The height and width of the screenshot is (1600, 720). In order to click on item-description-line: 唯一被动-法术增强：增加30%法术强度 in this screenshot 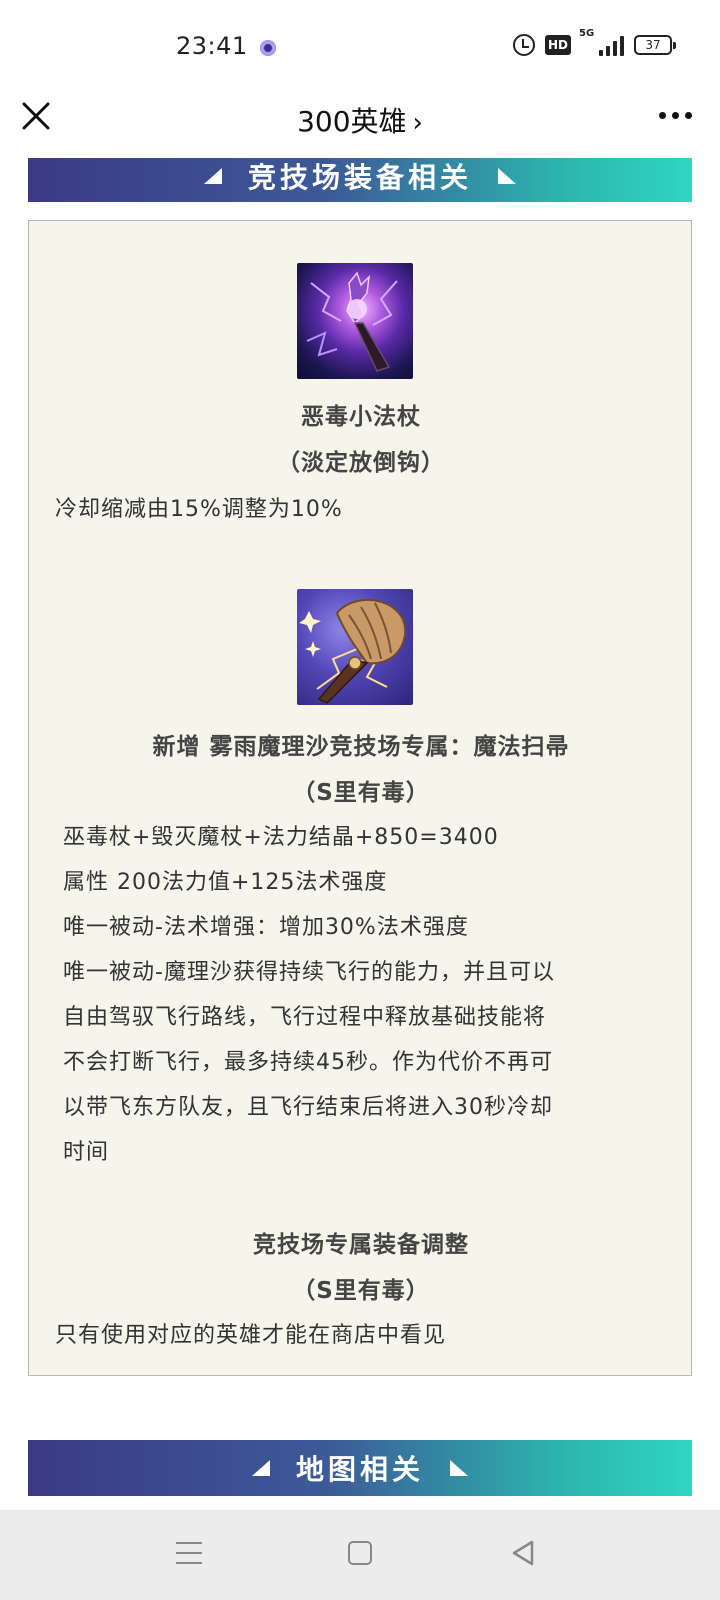, I will do `click(266, 927)`.